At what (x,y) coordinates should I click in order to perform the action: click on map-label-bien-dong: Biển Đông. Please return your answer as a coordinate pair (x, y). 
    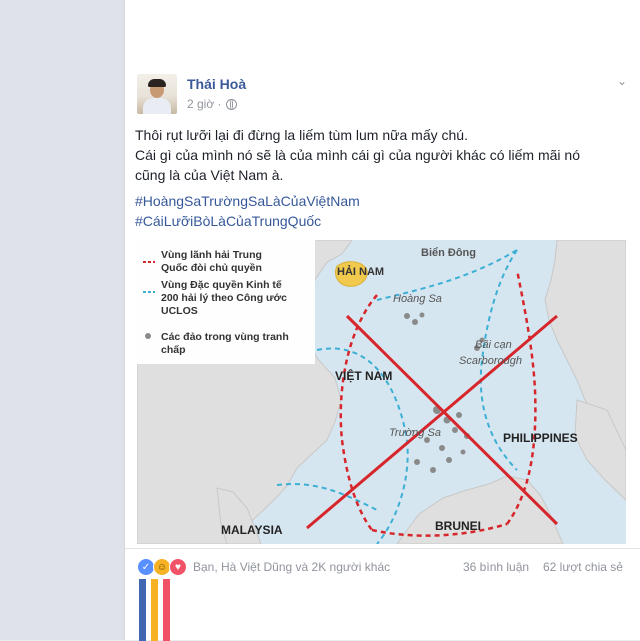
    Looking at the image, I should click on (448, 253).